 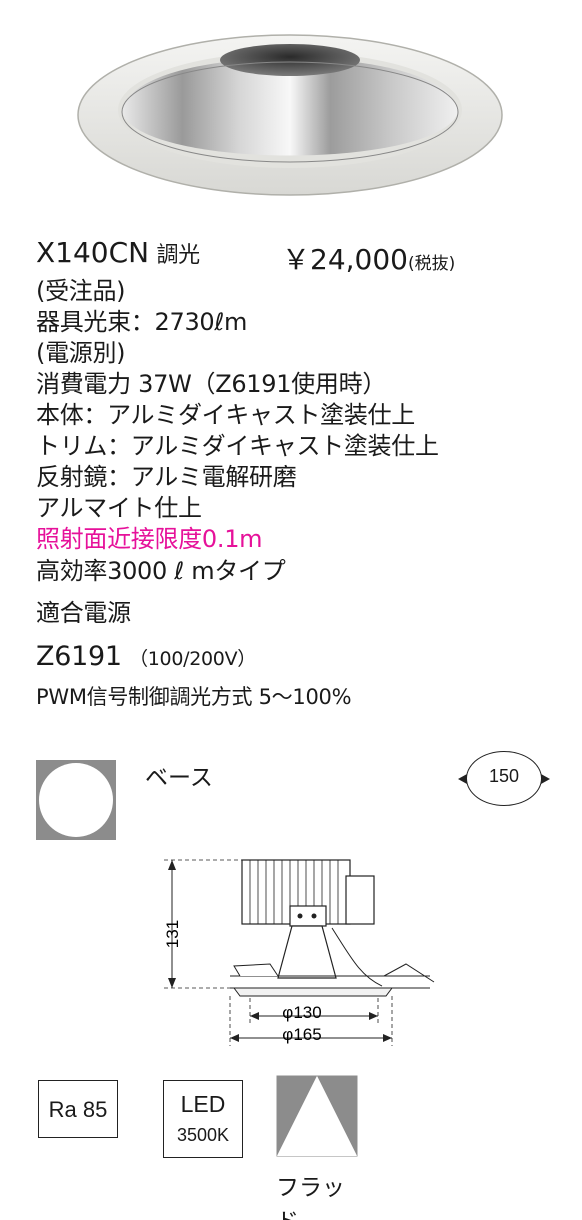 I want to click on spec-trim: トリム：アルミダイキャスト塗装仕上, so click(x=237, y=446).